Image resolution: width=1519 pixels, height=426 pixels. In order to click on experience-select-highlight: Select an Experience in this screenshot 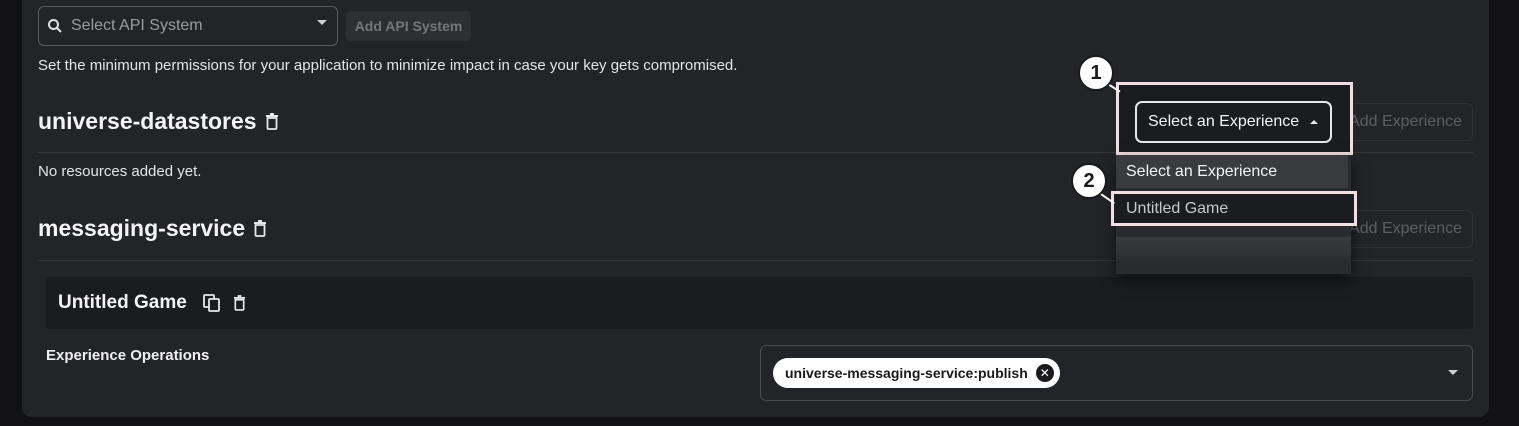, I will do `click(1234, 118)`.